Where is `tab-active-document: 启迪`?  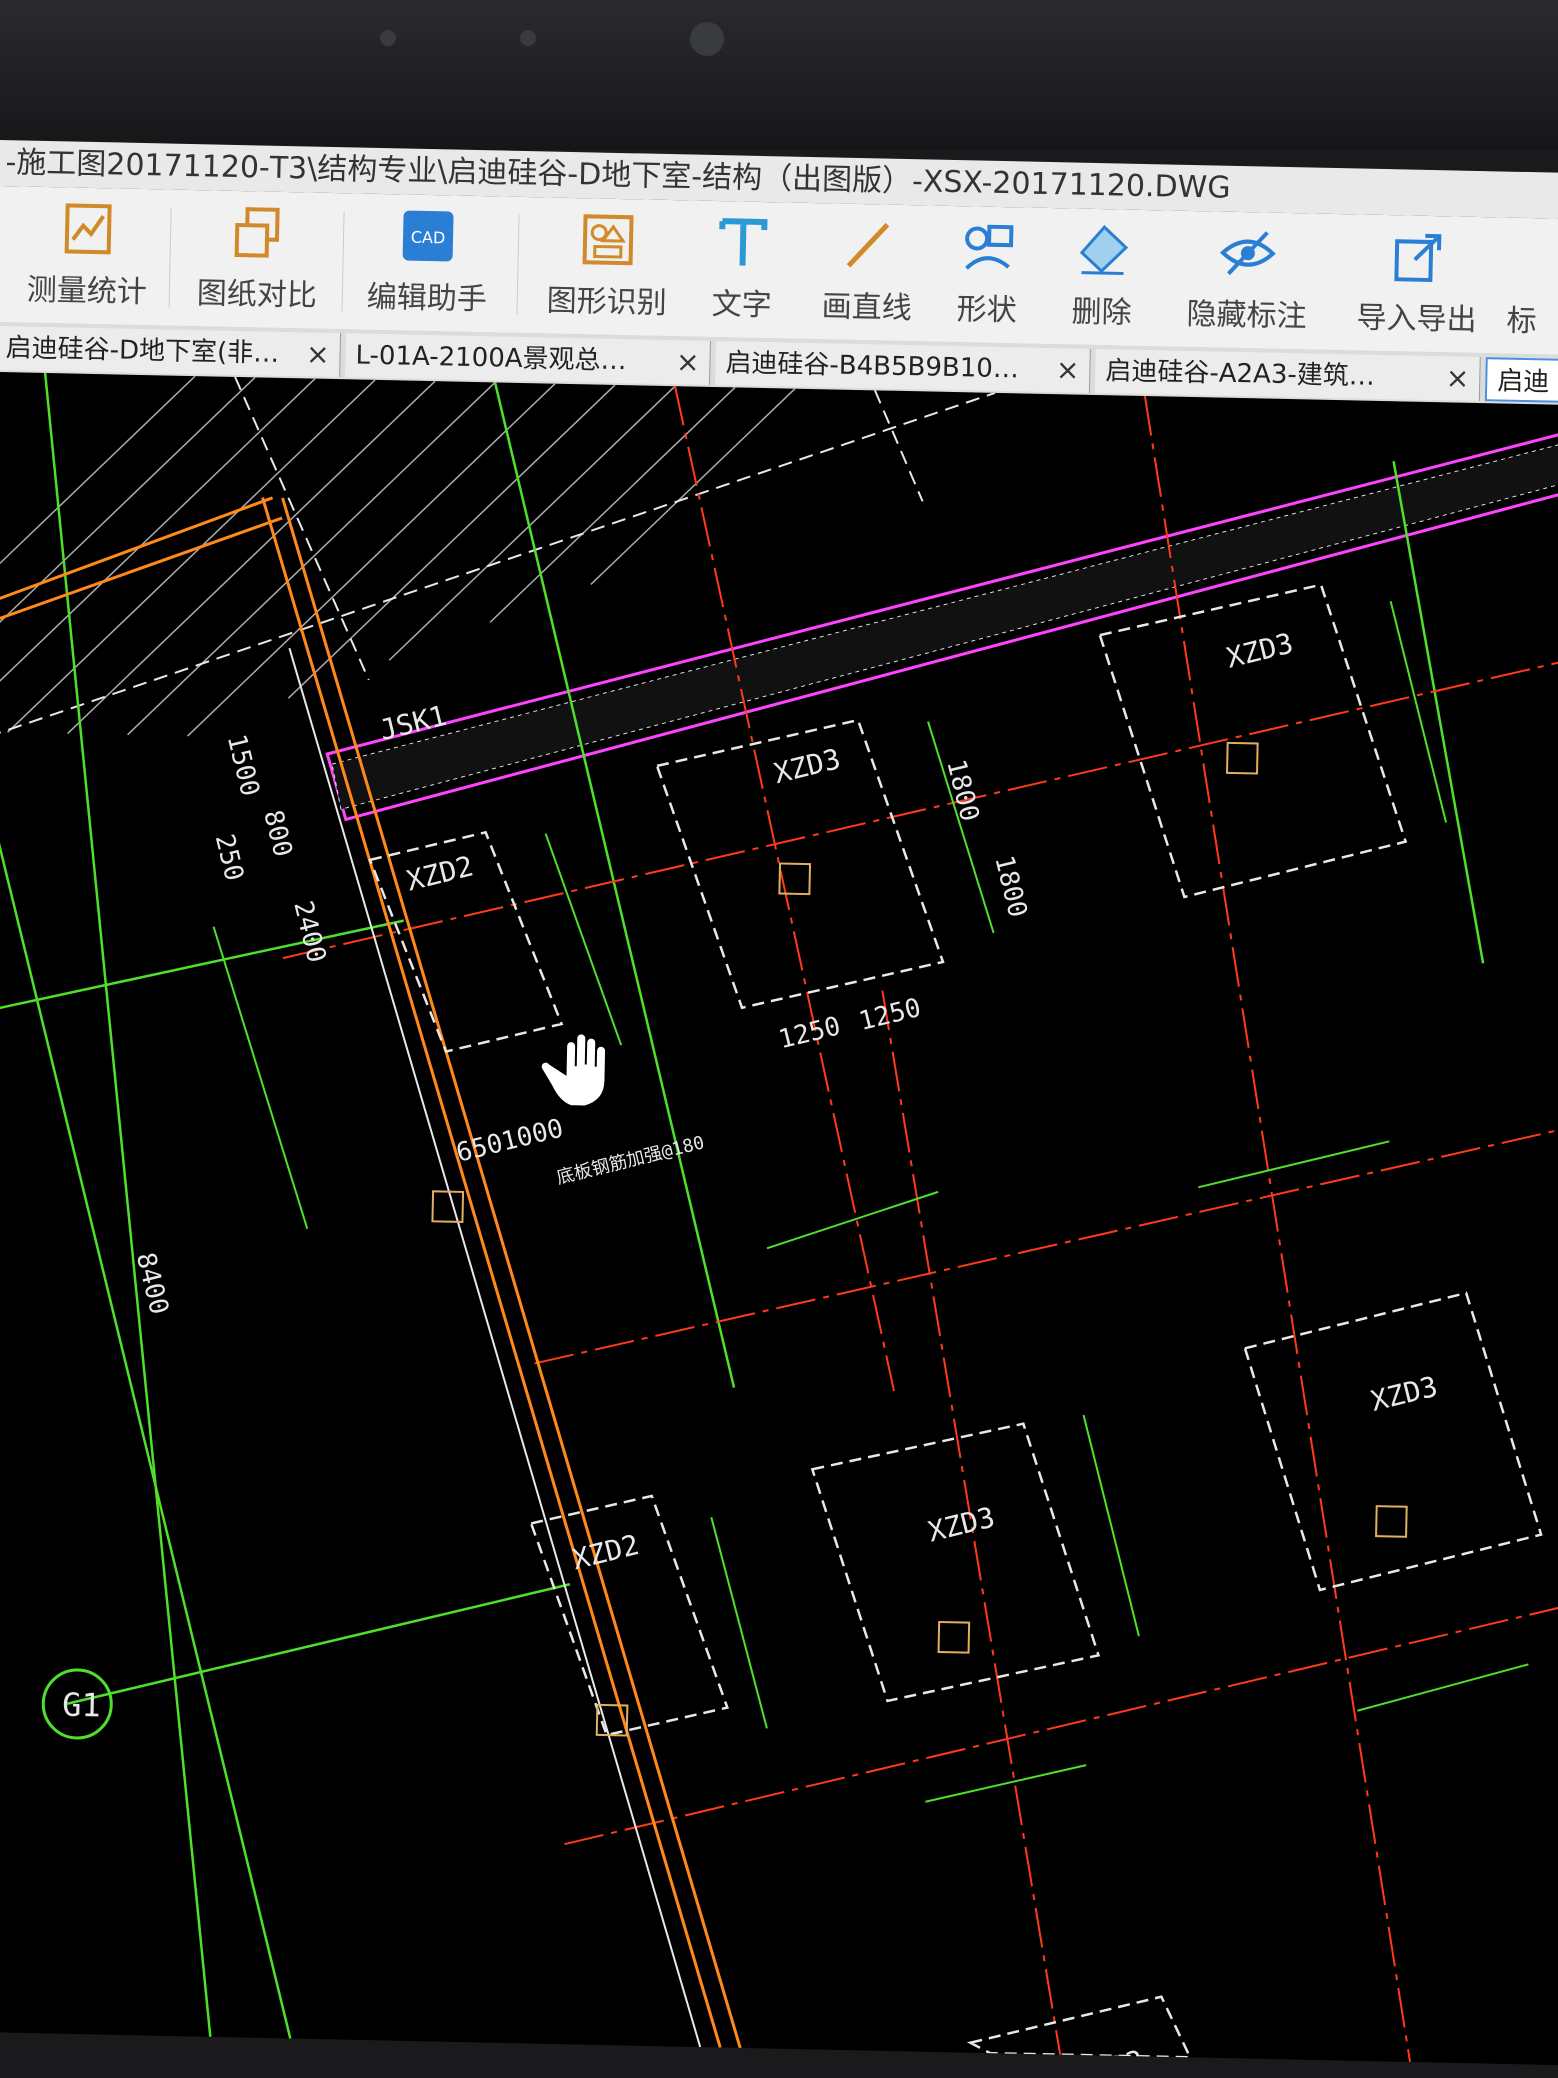
tab-active-document: 启迪 is located at coordinates (1521, 380).